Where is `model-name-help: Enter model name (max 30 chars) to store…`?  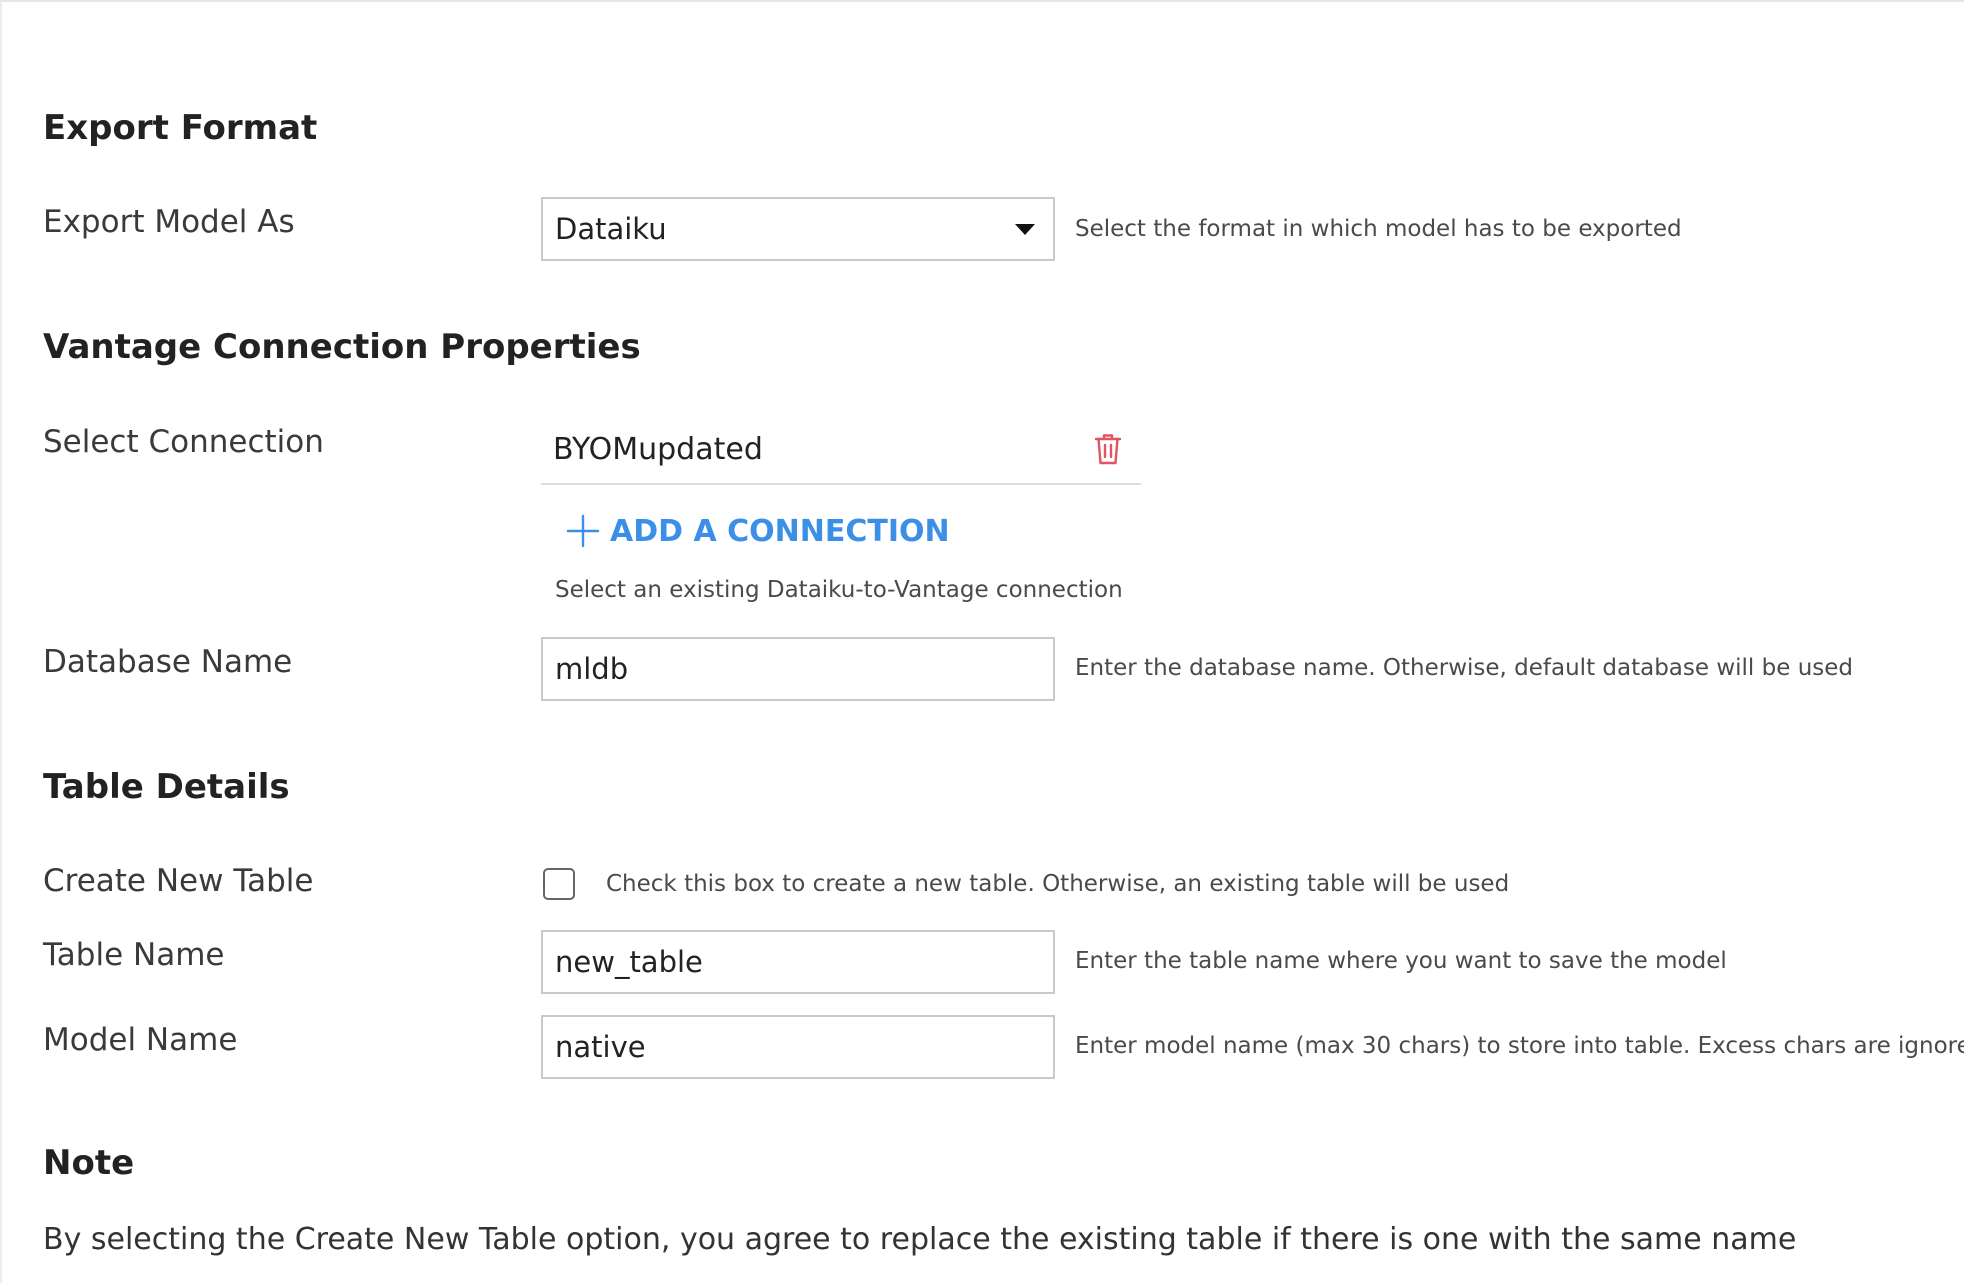
model-name-help: Enter model name (max 30 chars) to store… is located at coordinates (1519, 1046).